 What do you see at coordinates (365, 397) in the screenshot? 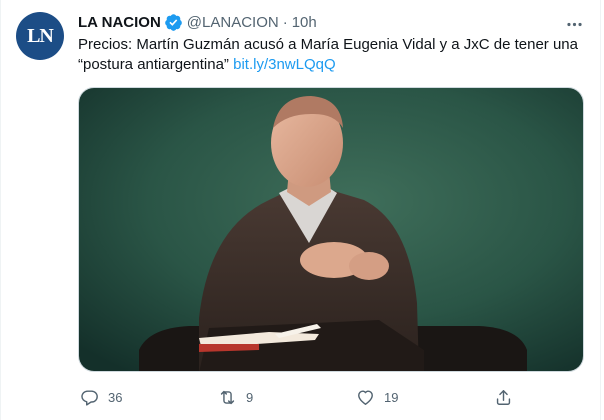
I see `like-icon` at bounding box center [365, 397].